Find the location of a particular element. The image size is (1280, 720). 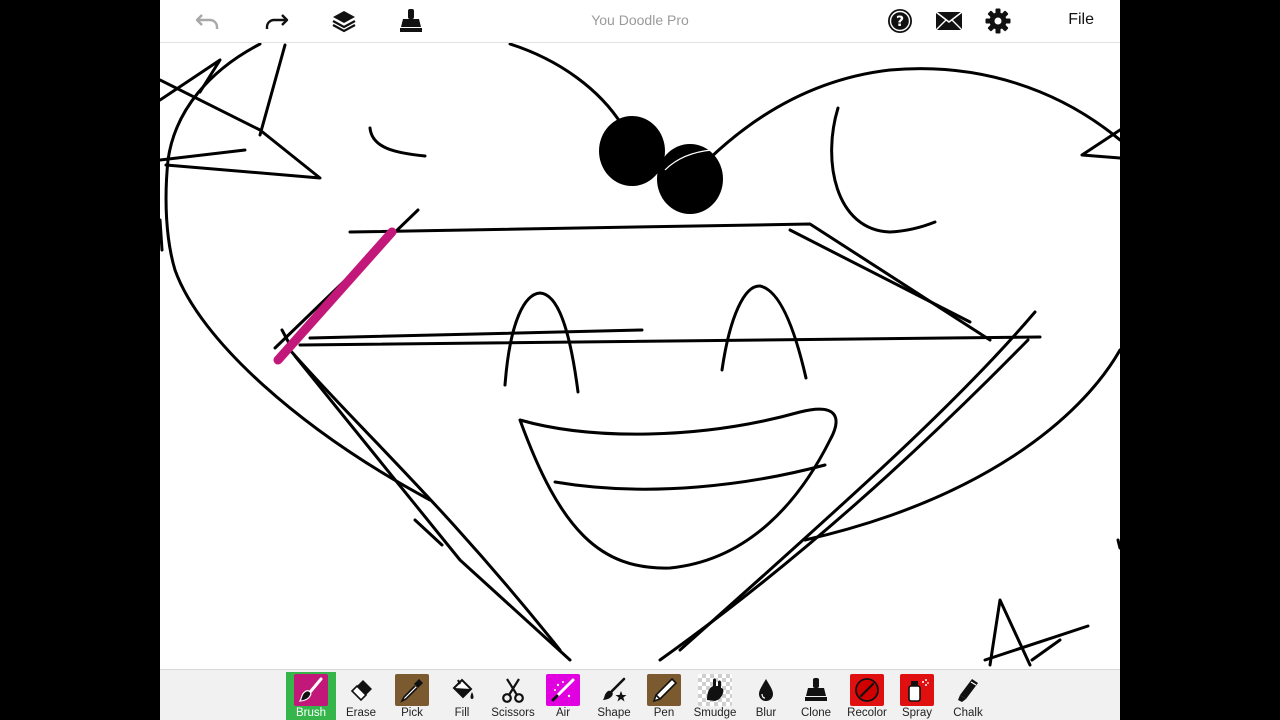

blur-drop-icon is located at coordinates (766, 690).